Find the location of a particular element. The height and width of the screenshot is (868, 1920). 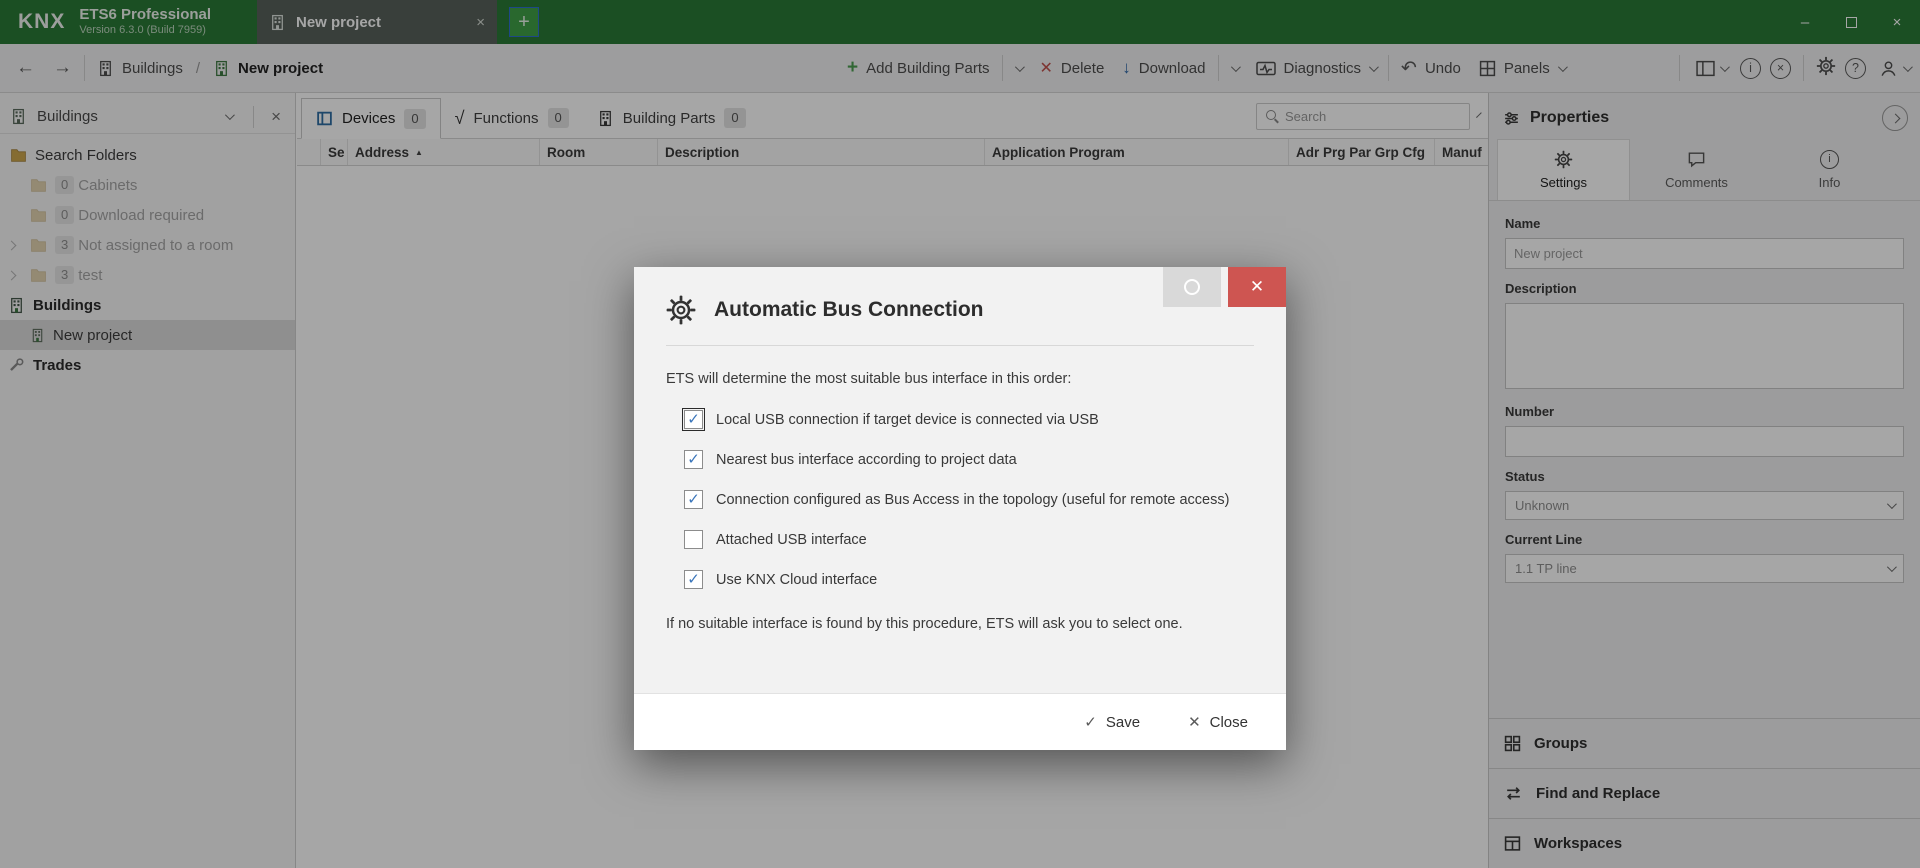

save-button: ✓ Save is located at coordinates (1112, 722).